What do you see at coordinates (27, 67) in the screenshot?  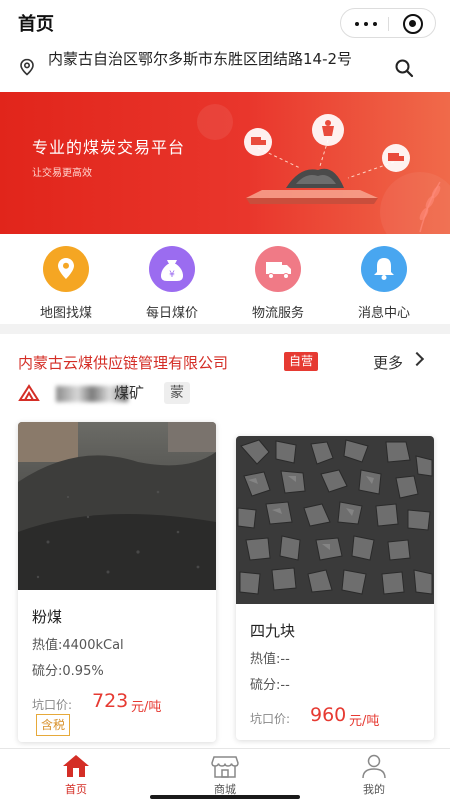 I see `location-pin-icon` at bounding box center [27, 67].